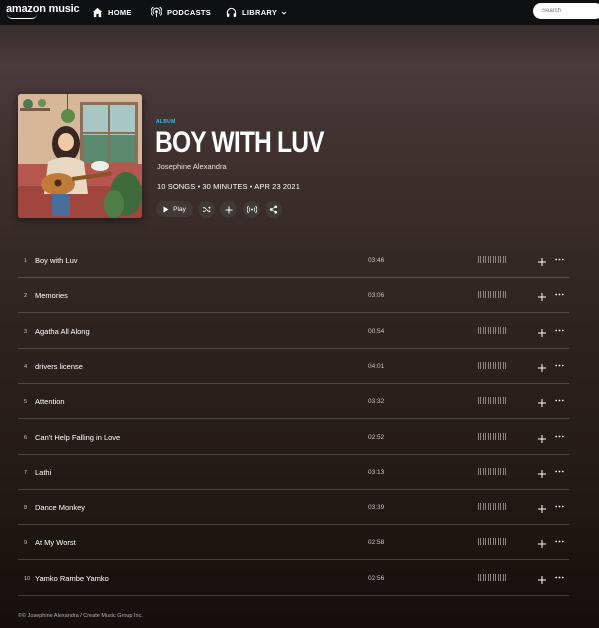 The height and width of the screenshot is (628, 599). What do you see at coordinates (206, 209) in the screenshot?
I see `shuffle-button` at bounding box center [206, 209].